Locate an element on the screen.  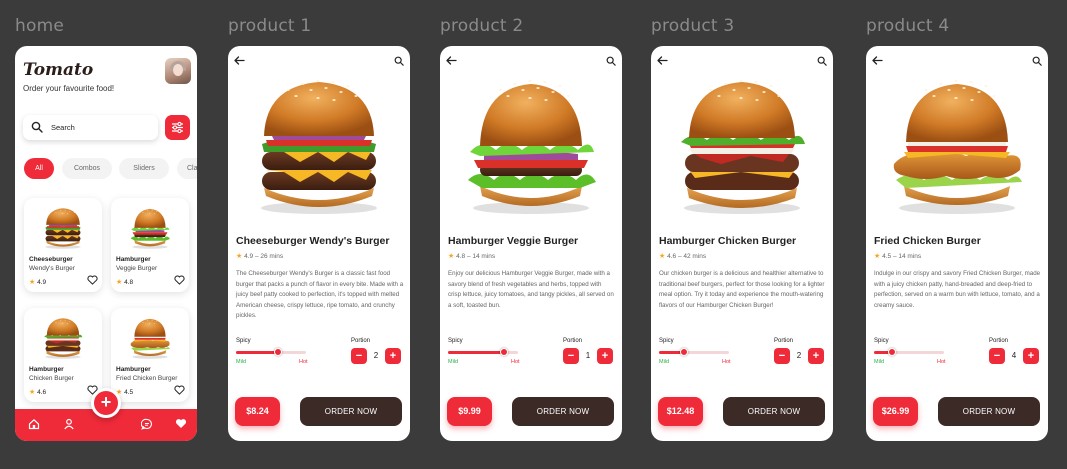
chip-classic: Cla is located at coordinates (187, 168).